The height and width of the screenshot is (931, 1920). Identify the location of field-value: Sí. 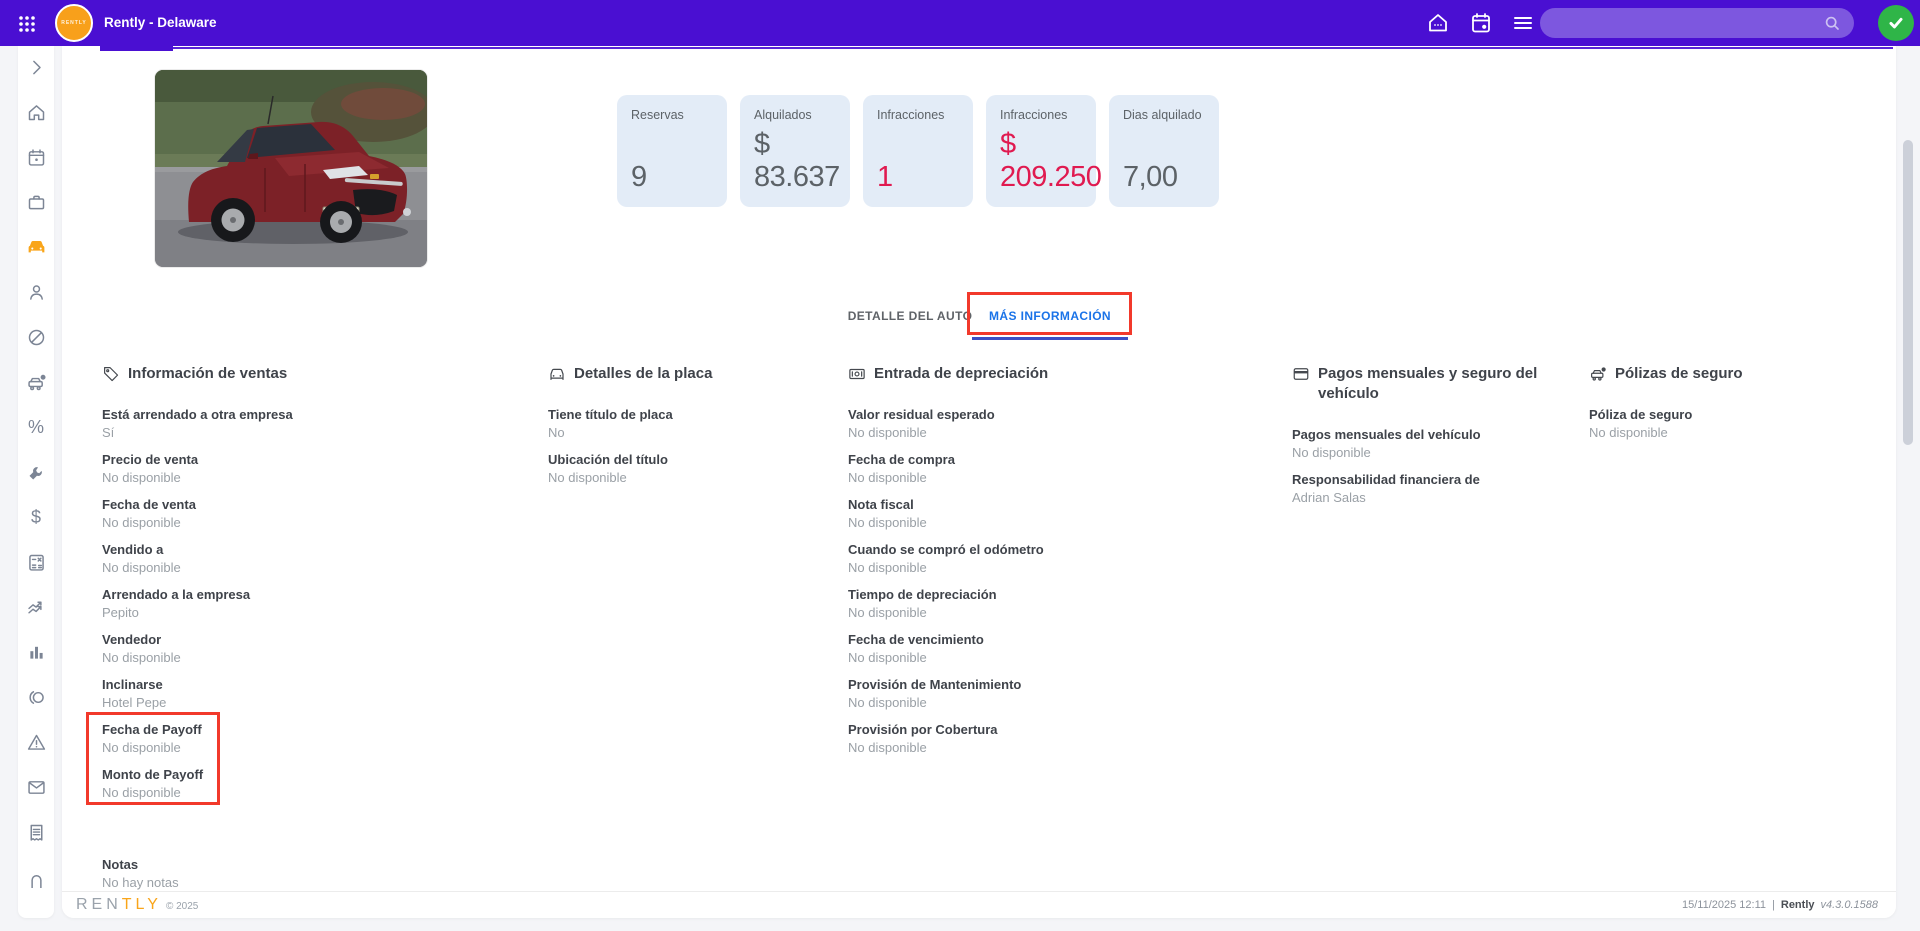
(108, 432).